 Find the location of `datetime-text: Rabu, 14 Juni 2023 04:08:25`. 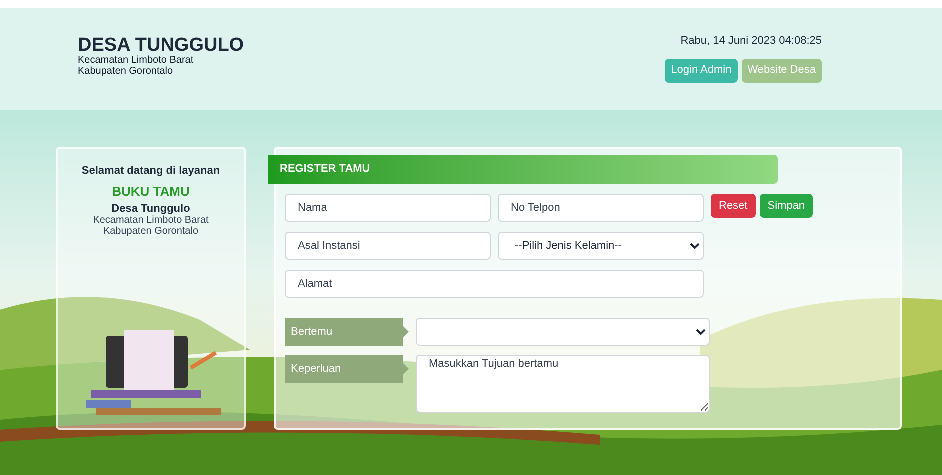

datetime-text: Rabu, 14 Juni 2023 04:08:25 is located at coordinates (751, 41).